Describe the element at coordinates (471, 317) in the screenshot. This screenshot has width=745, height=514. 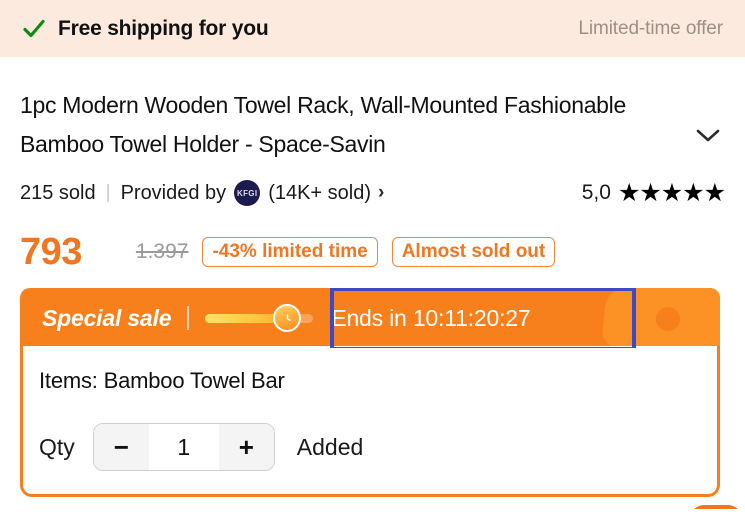
I see `countdown-timer: 10:11:20:27` at that location.